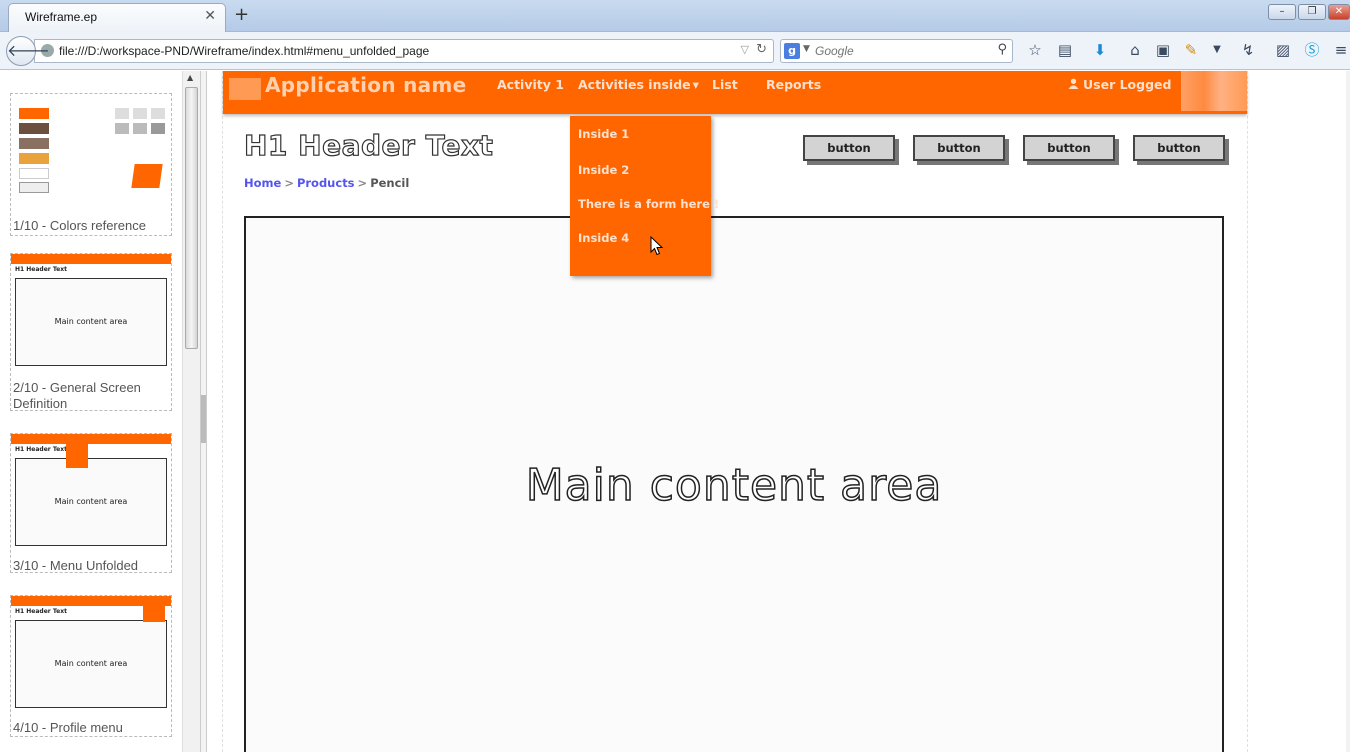 The height and width of the screenshot is (752, 1350). Describe the element at coordinates (1002, 49) in the screenshot. I see `search-icon: ⚲` at that location.